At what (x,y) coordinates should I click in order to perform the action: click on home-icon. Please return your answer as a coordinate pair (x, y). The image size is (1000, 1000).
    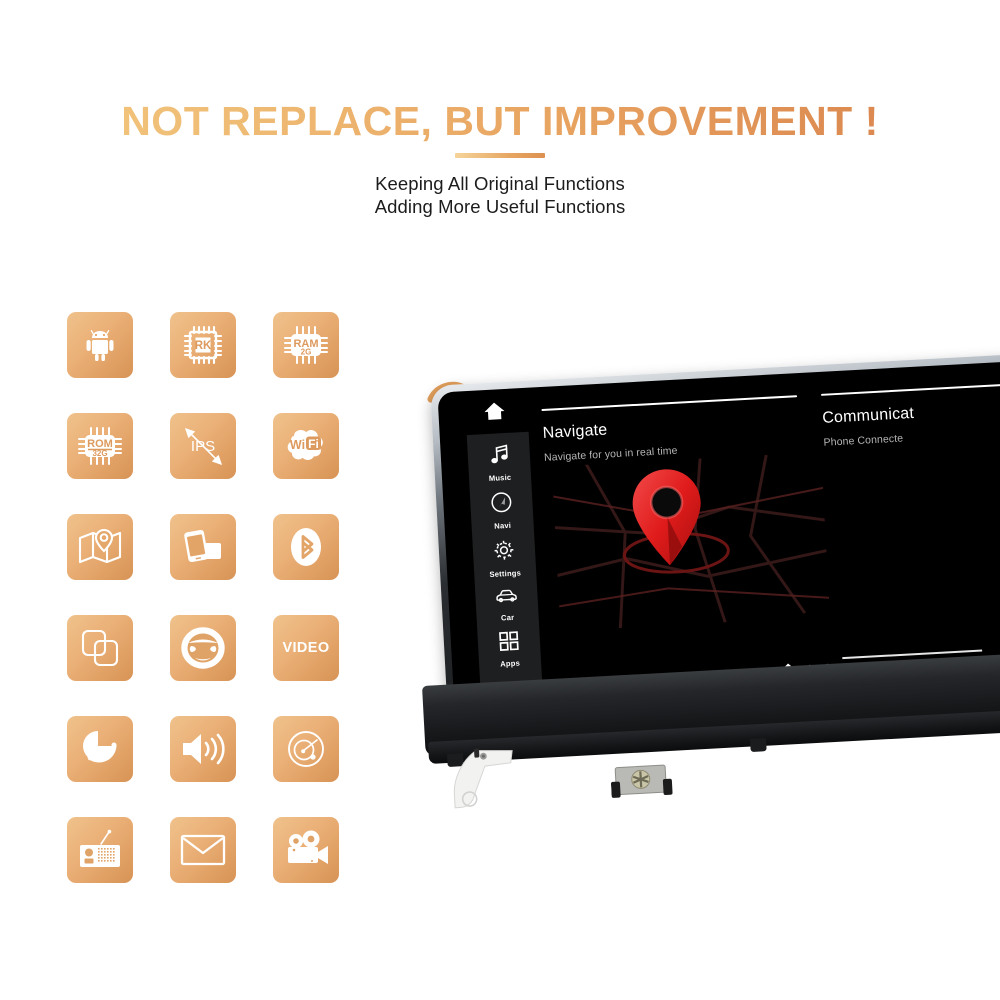
    Looking at the image, I should click on (494, 413).